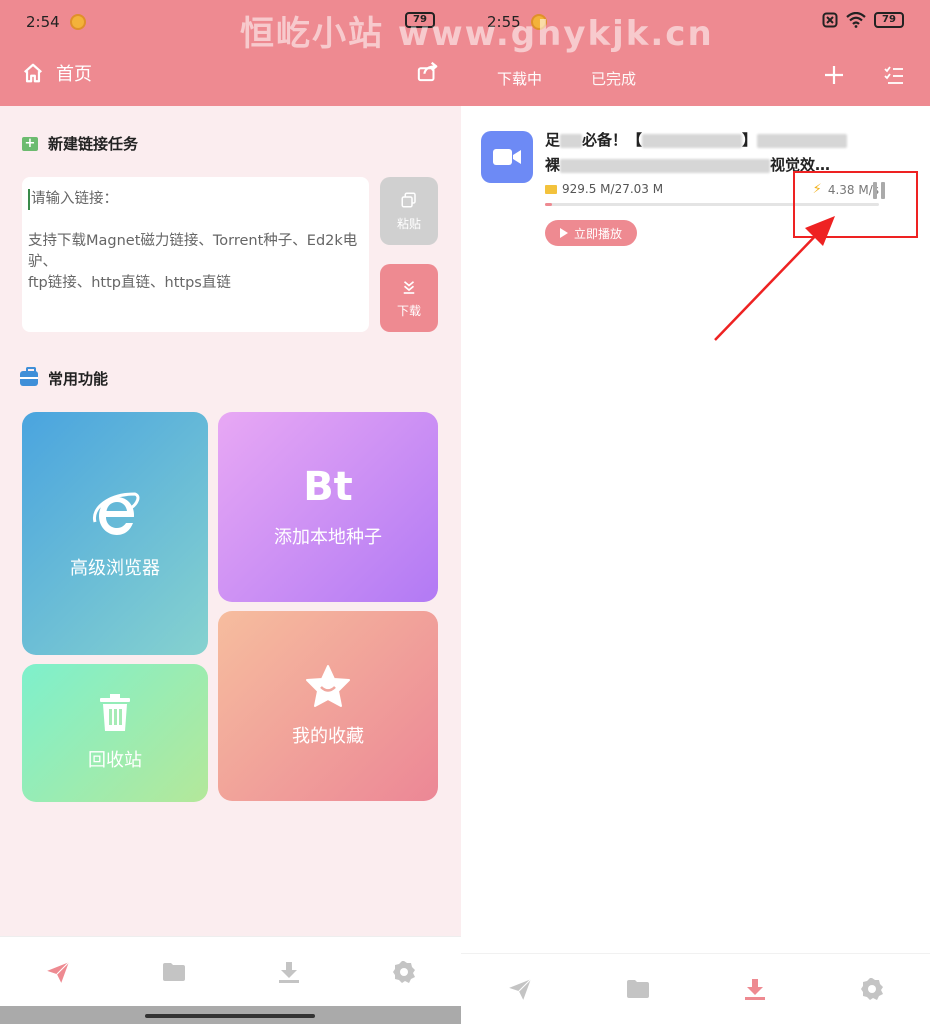  What do you see at coordinates (774, 278) in the screenshot?
I see `annotation-arrow` at bounding box center [774, 278].